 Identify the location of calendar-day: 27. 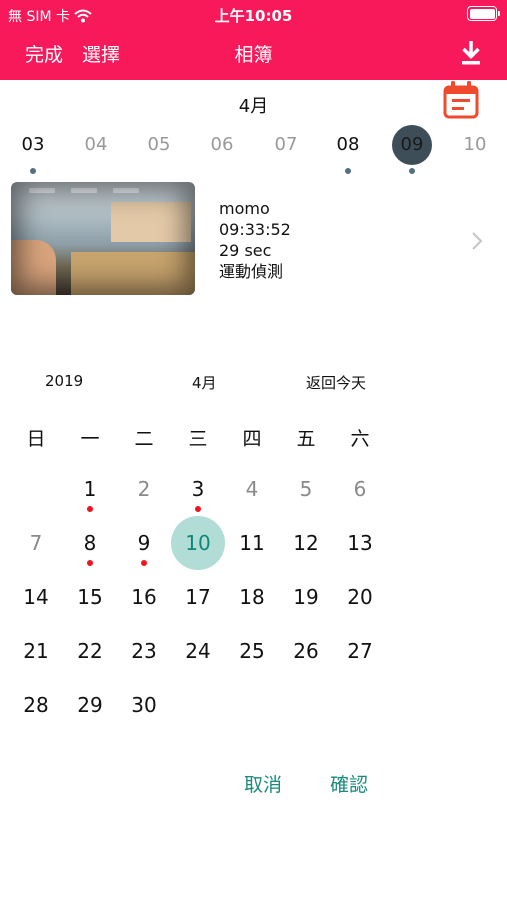
(360, 651).